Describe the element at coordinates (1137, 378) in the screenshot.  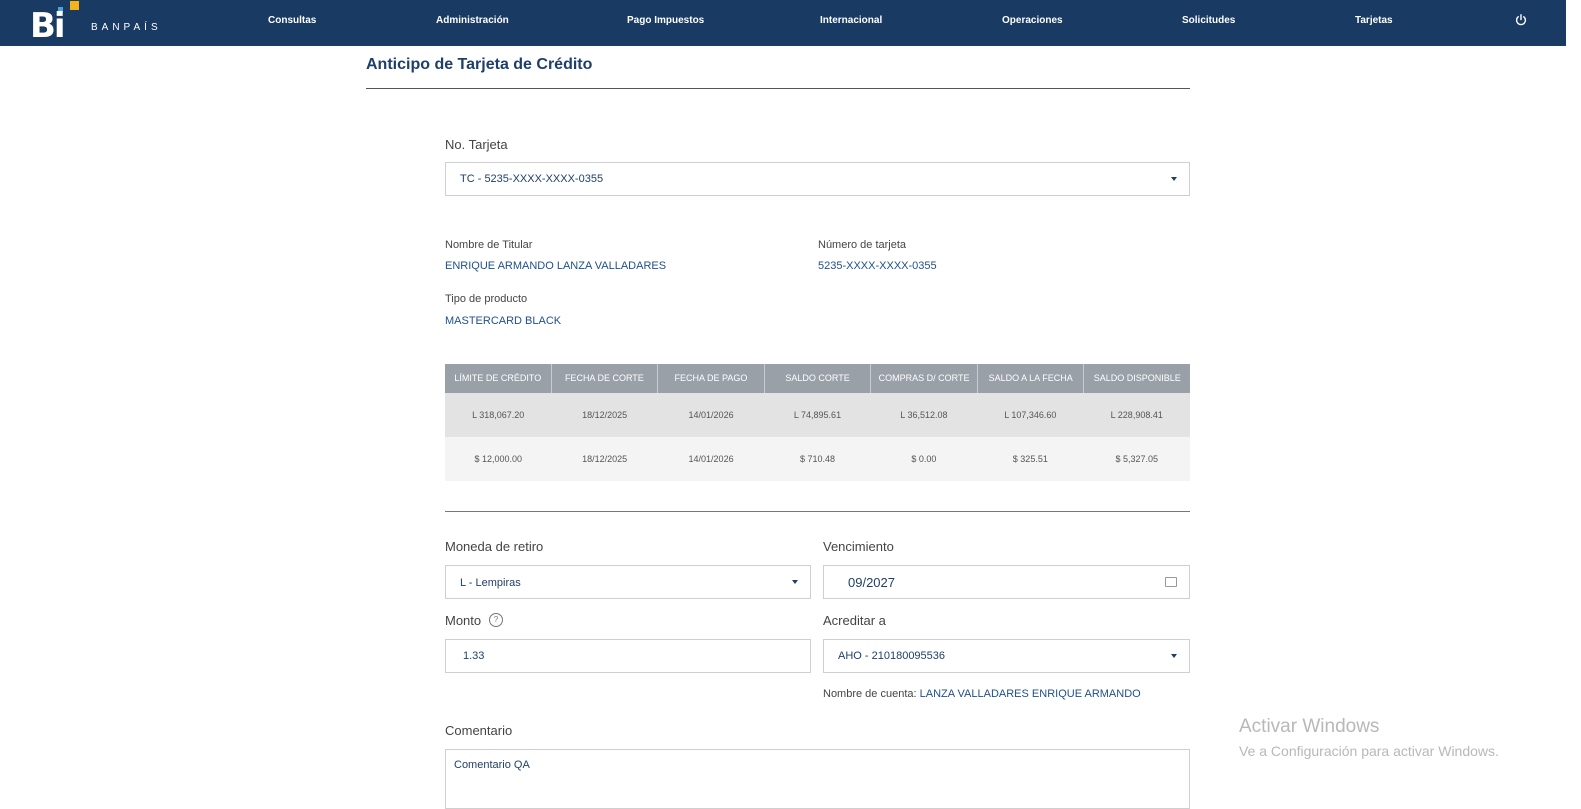
I see `column-header: SALDO DISPONIBLE` at that location.